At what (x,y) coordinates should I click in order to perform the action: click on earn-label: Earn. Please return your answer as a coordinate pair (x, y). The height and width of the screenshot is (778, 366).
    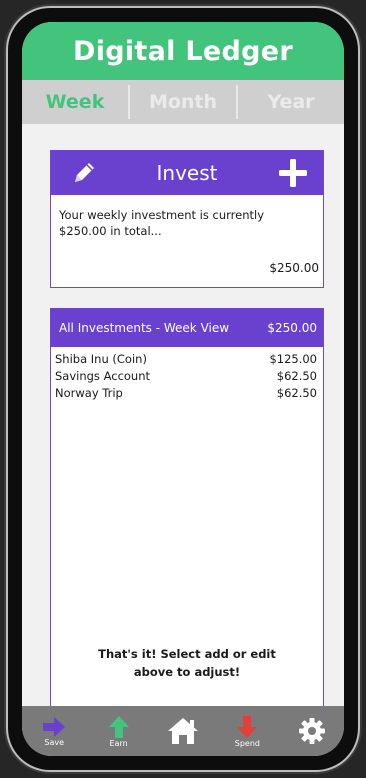
    Looking at the image, I should click on (118, 743).